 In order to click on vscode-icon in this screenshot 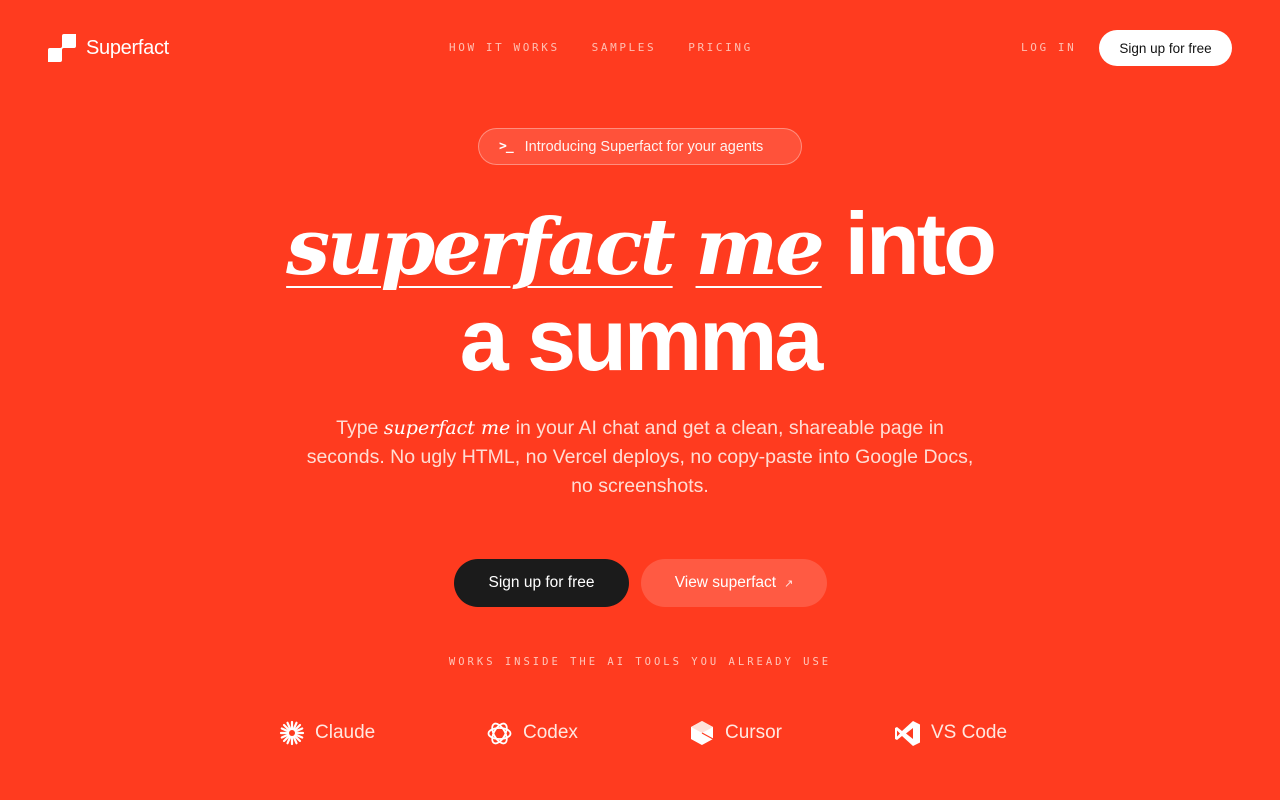, I will do `click(907, 733)`.